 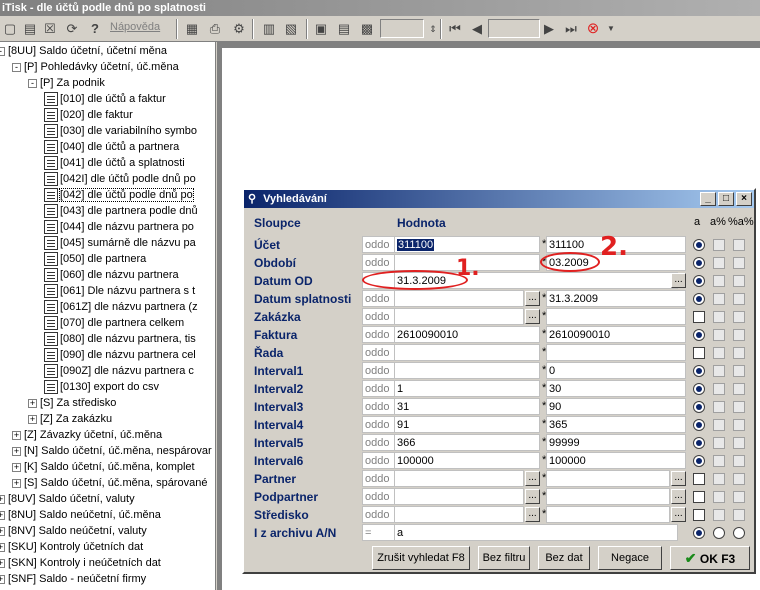 I want to click on close-icon: ×, so click(x=744, y=199).